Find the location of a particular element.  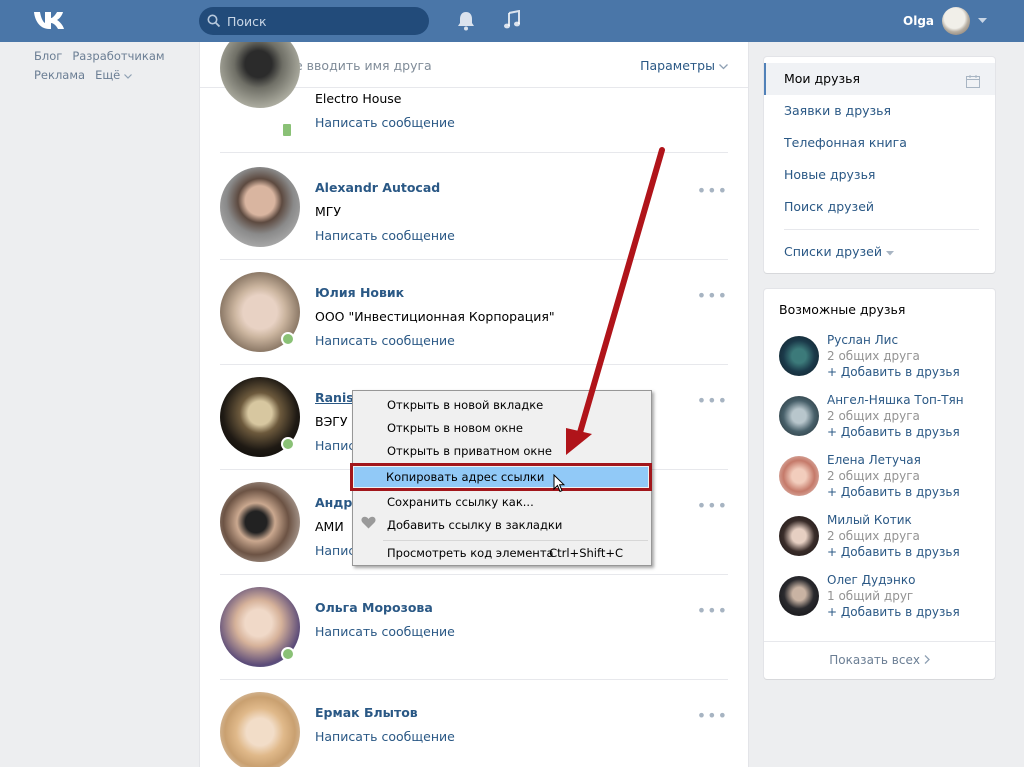

calendar-icon is located at coordinates (973, 81).